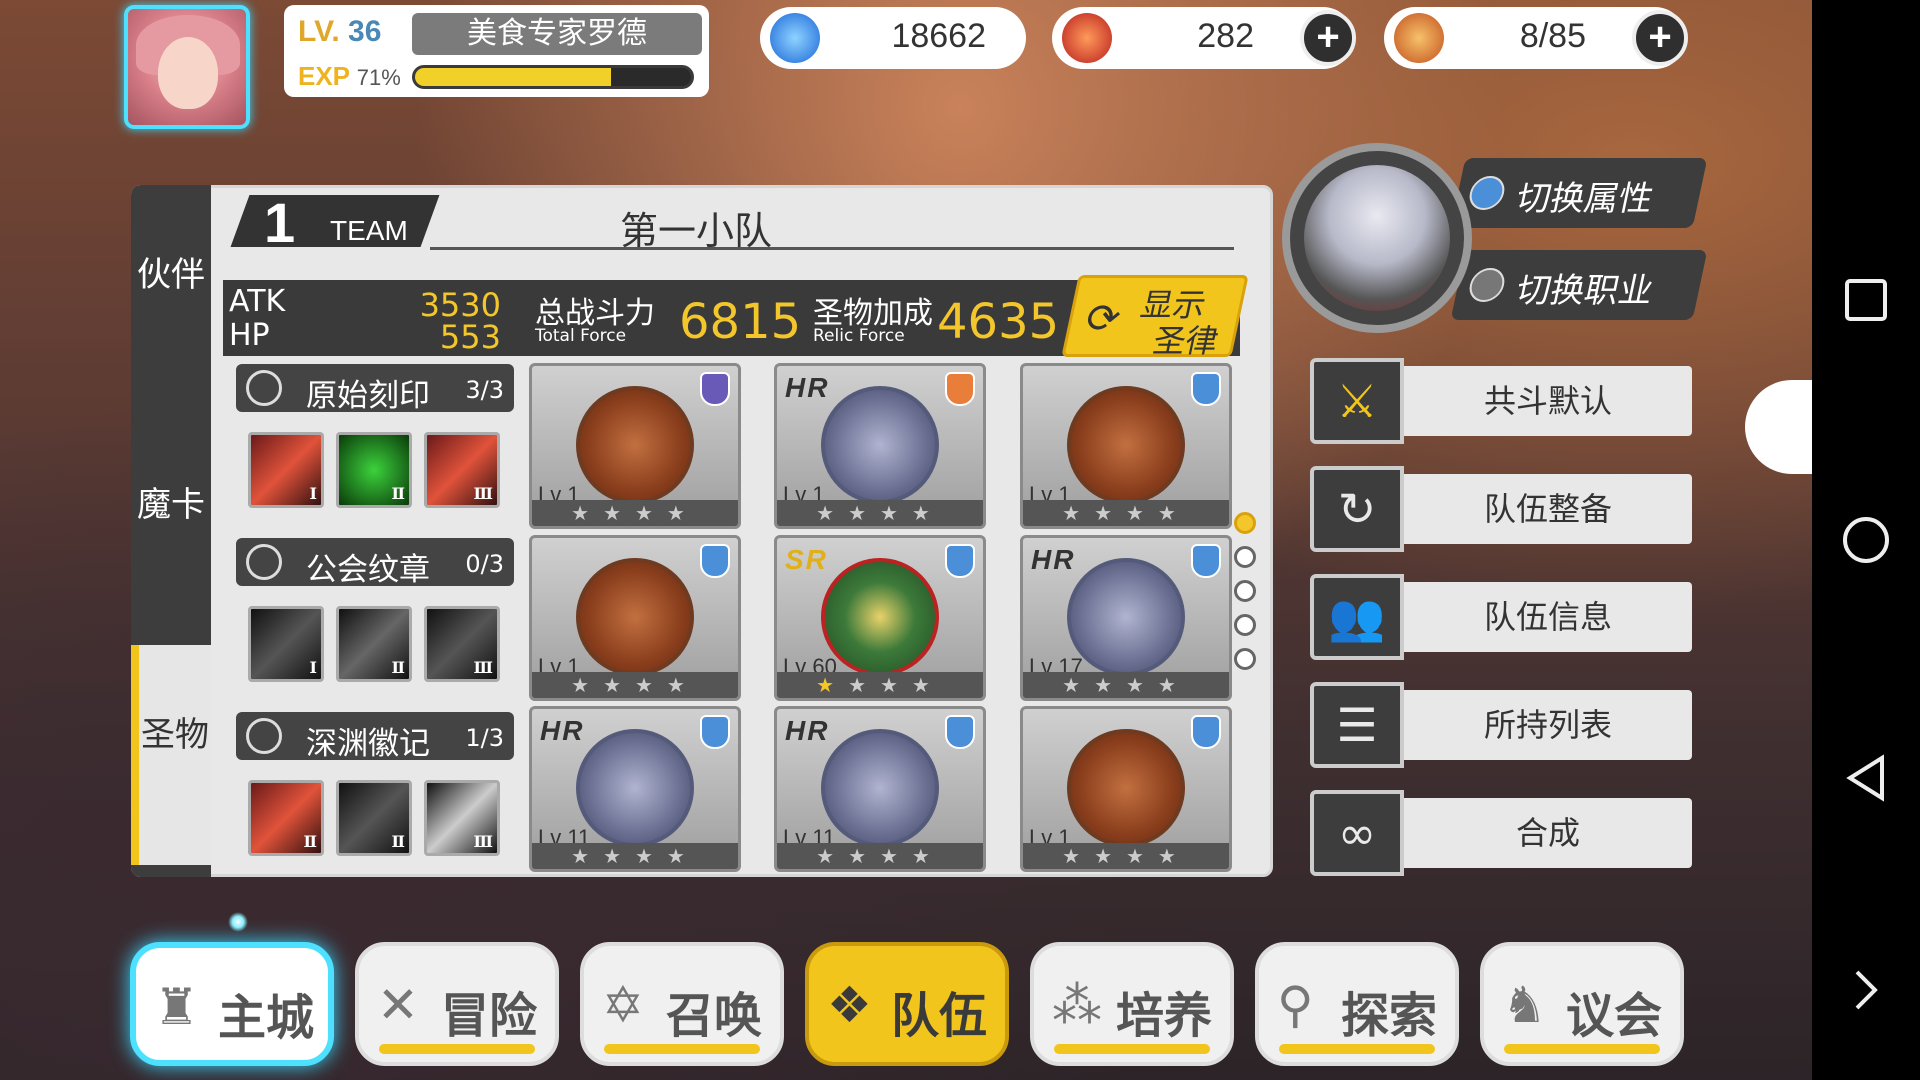 The width and height of the screenshot is (1920, 1080). Describe the element at coordinates (171, 525) in the screenshot. I see `tab-magic-card: 魔卡` at that location.